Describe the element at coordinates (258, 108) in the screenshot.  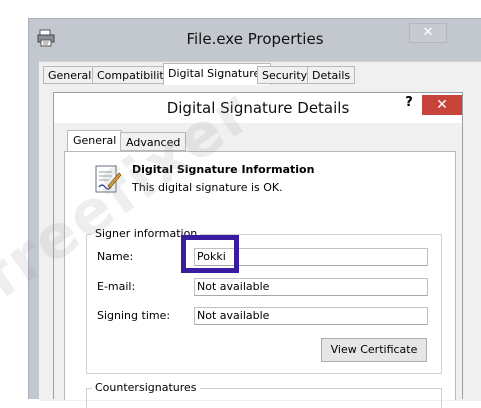
I see `dialog-title: Digital Signature Details` at that location.